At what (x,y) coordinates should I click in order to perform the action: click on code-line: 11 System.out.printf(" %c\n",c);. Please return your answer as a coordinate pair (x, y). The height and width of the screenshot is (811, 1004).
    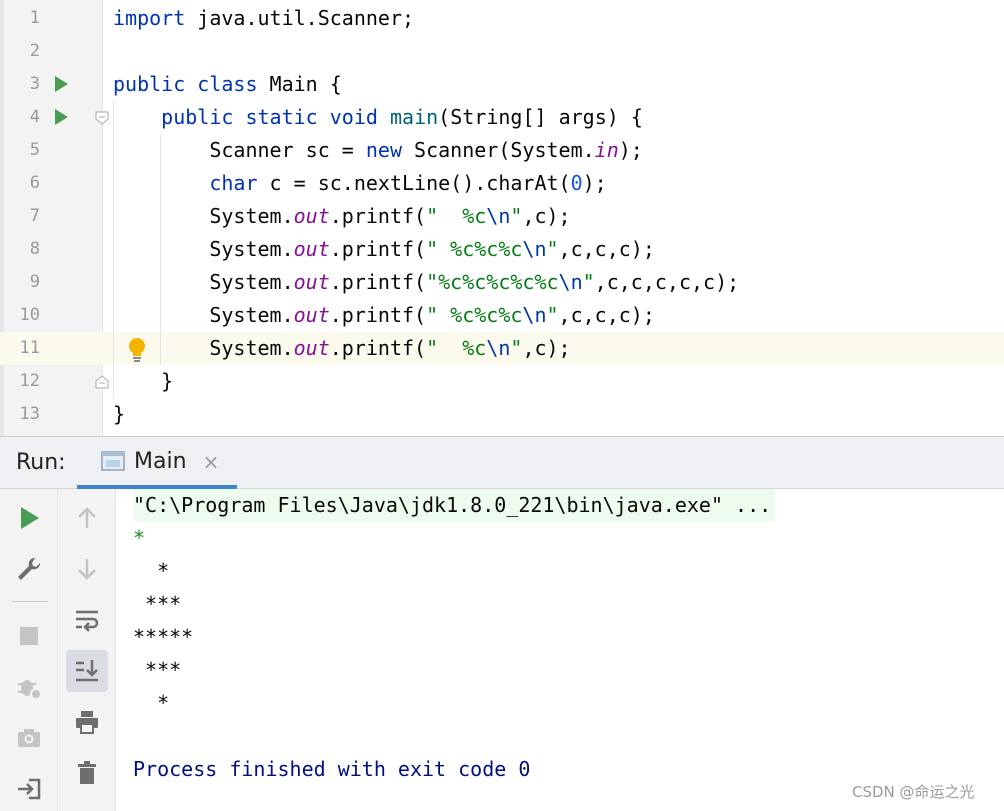
    Looking at the image, I should click on (502, 348).